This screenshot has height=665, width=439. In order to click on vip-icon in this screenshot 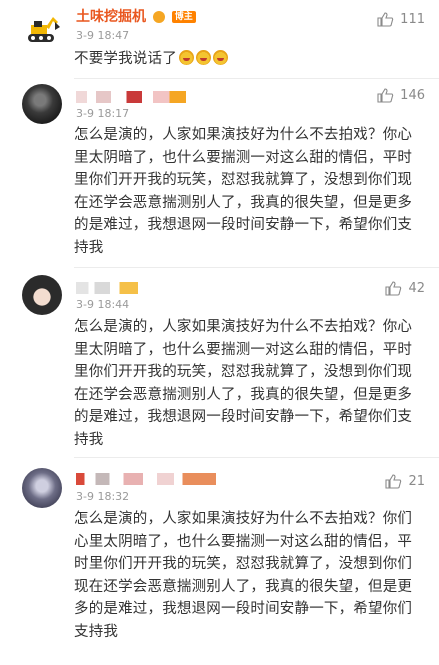, I will do `click(158, 17)`.